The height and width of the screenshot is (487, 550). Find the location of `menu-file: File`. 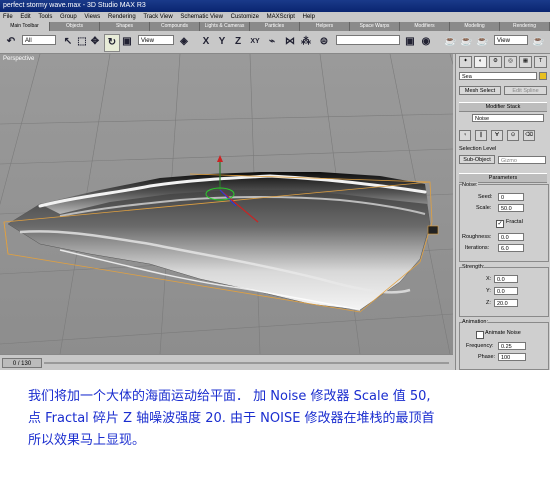

menu-file: File is located at coordinates (8, 17).